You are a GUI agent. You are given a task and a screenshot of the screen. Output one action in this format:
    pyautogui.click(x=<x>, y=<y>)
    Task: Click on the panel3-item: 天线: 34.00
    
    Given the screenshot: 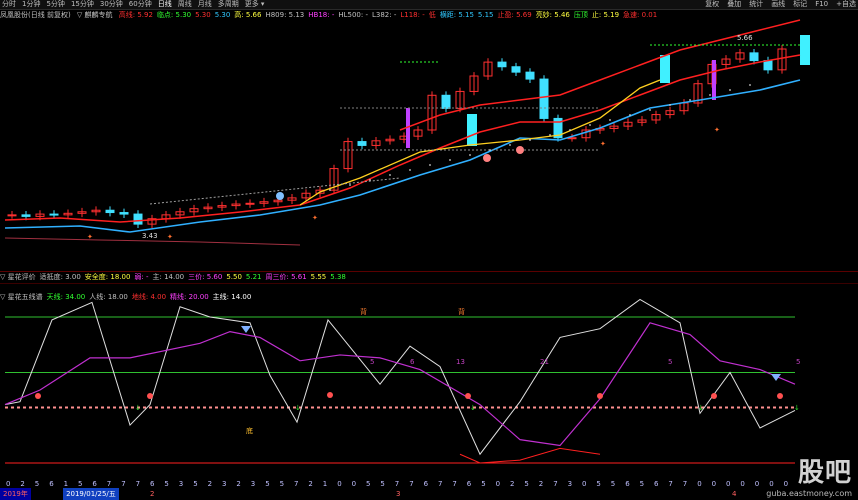 What is the action you would take?
    pyautogui.click(x=66, y=297)
    